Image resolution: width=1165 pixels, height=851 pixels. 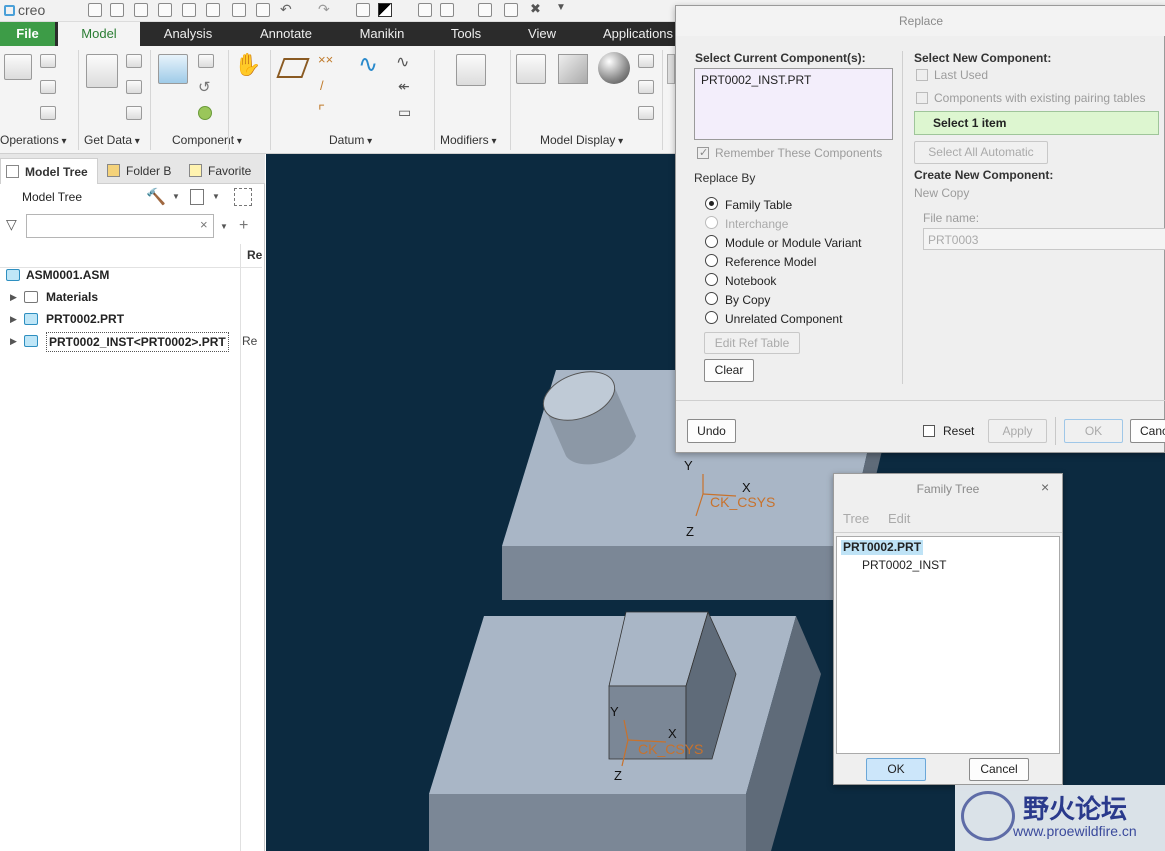 What do you see at coordinates (752, 343) in the screenshot?
I see `edit-ref-table-button: Edit Ref Table` at bounding box center [752, 343].